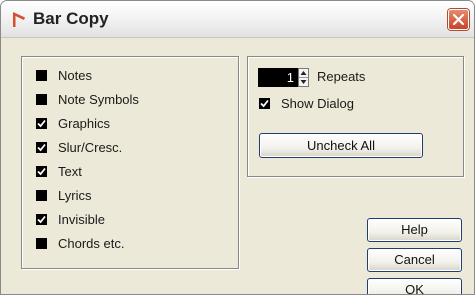  I want to click on repeats-input: 1, so click(278, 77).